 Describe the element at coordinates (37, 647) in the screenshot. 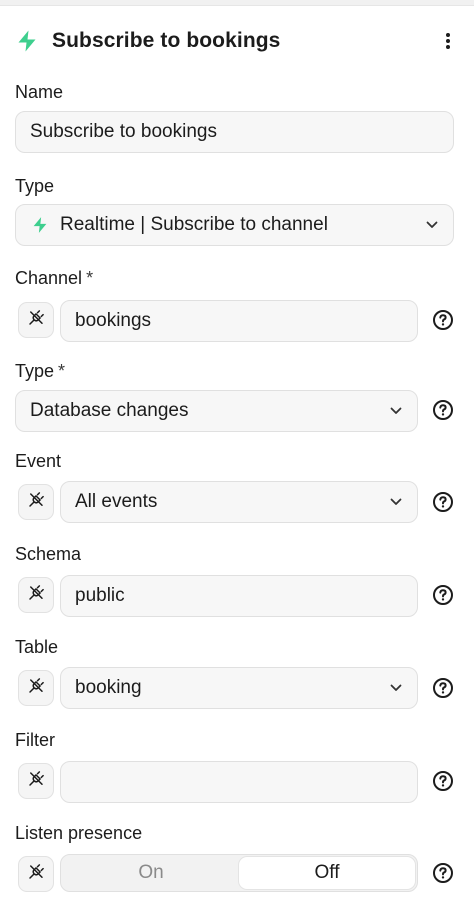

I see `table-label: Table` at that location.